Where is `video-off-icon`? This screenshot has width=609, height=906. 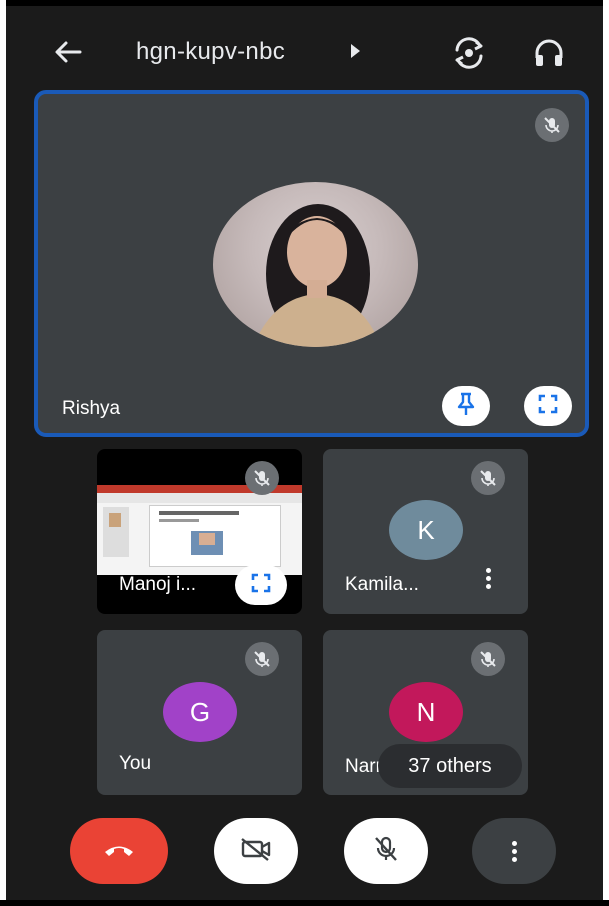 video-off-icon is located at coordinates (256, 851).